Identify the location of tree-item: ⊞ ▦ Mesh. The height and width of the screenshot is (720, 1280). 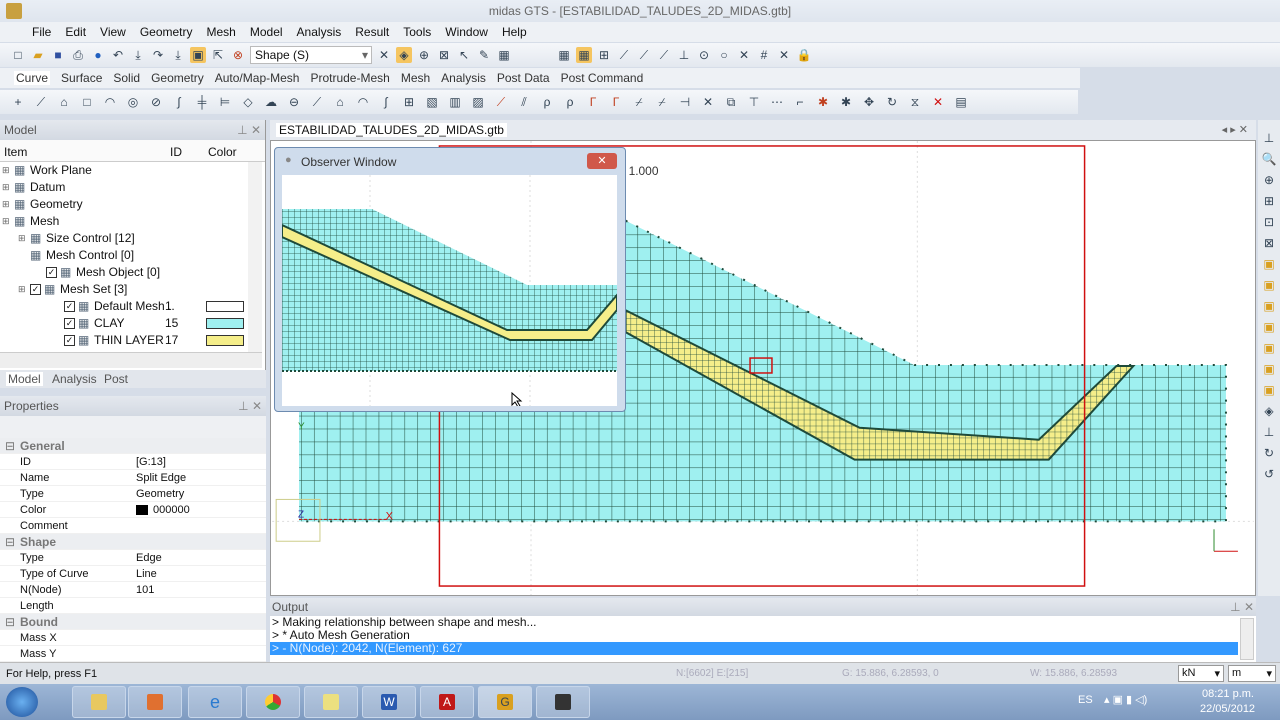
(132, 221).